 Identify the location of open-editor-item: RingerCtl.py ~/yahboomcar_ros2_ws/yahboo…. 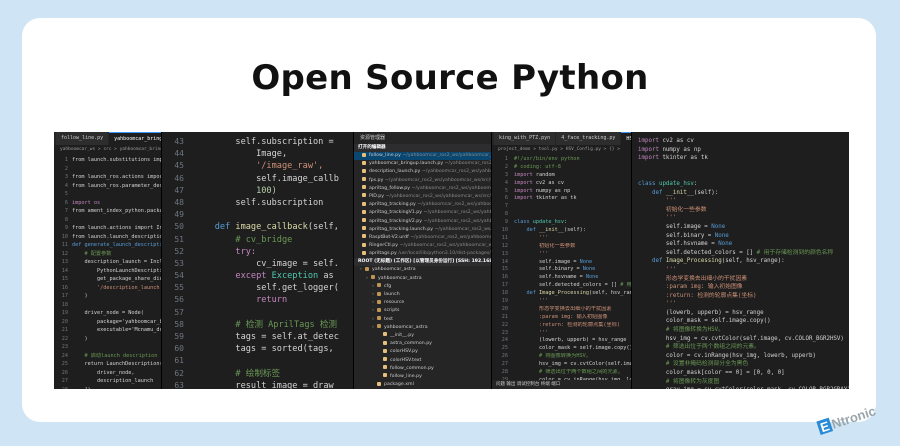
(422, 246).